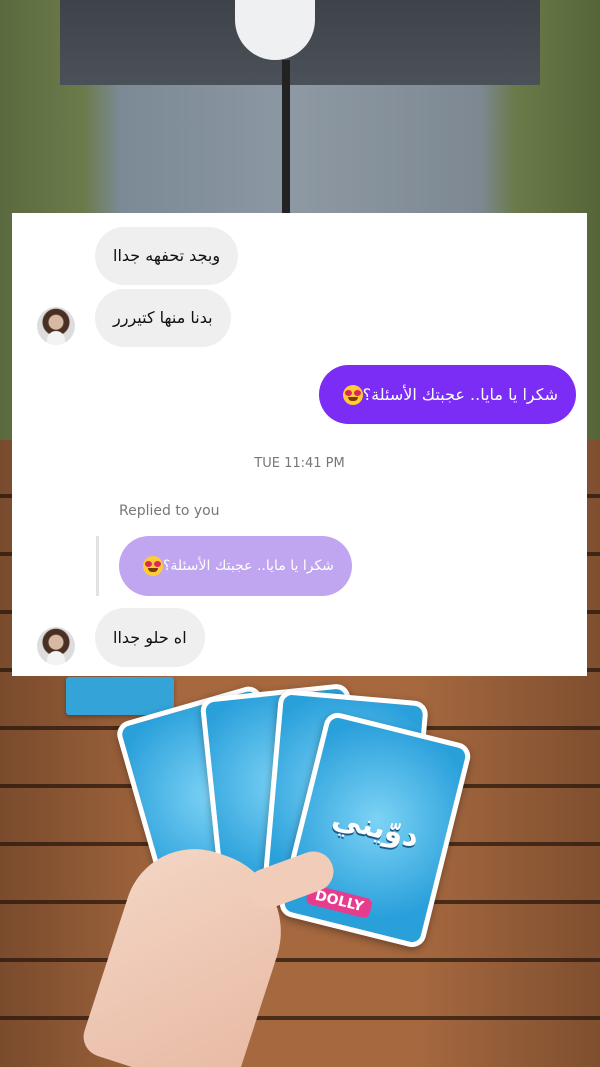 This screenshot has height=1067, width=600. What do you see at coordinates (375, 827) in the screenshot?
I see `card-logo: دوّيني` at bounding box center [375, 827].